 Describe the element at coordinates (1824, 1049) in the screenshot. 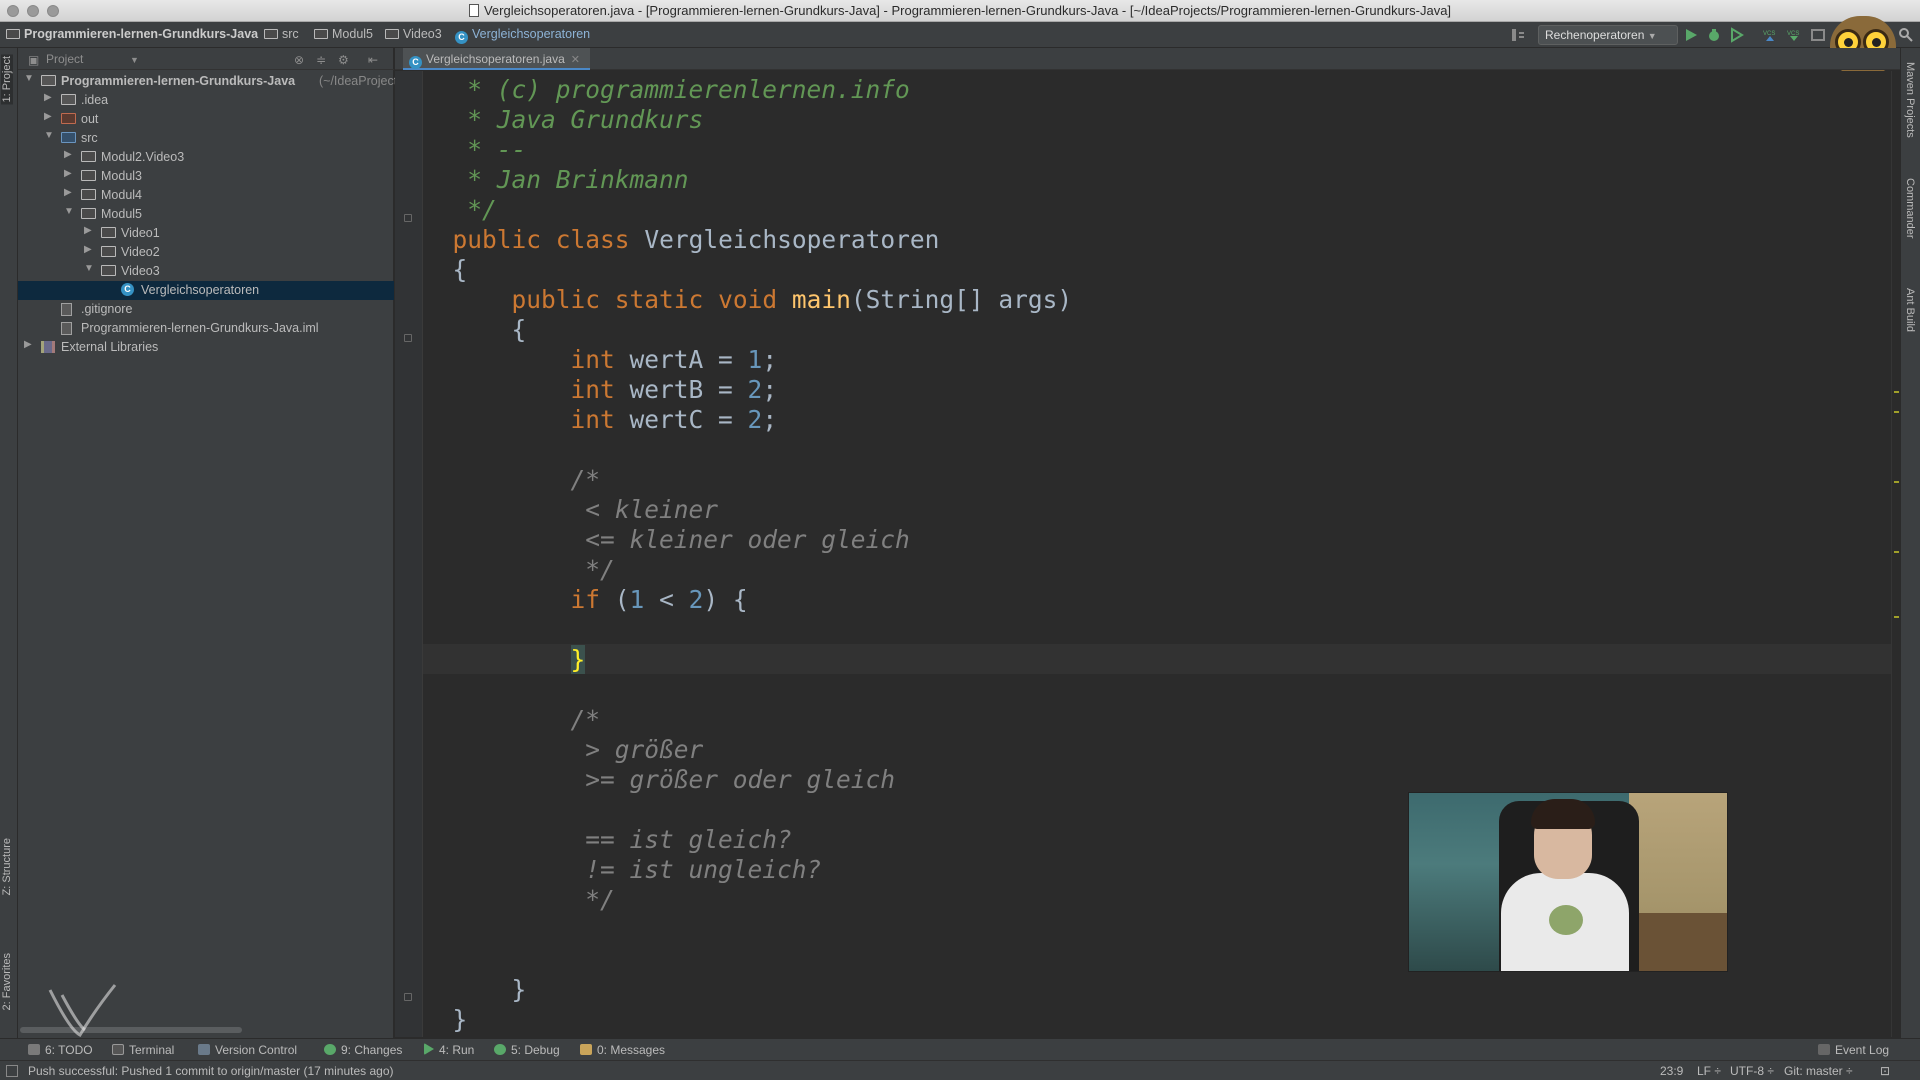

I see `event-log-icon` at that location.